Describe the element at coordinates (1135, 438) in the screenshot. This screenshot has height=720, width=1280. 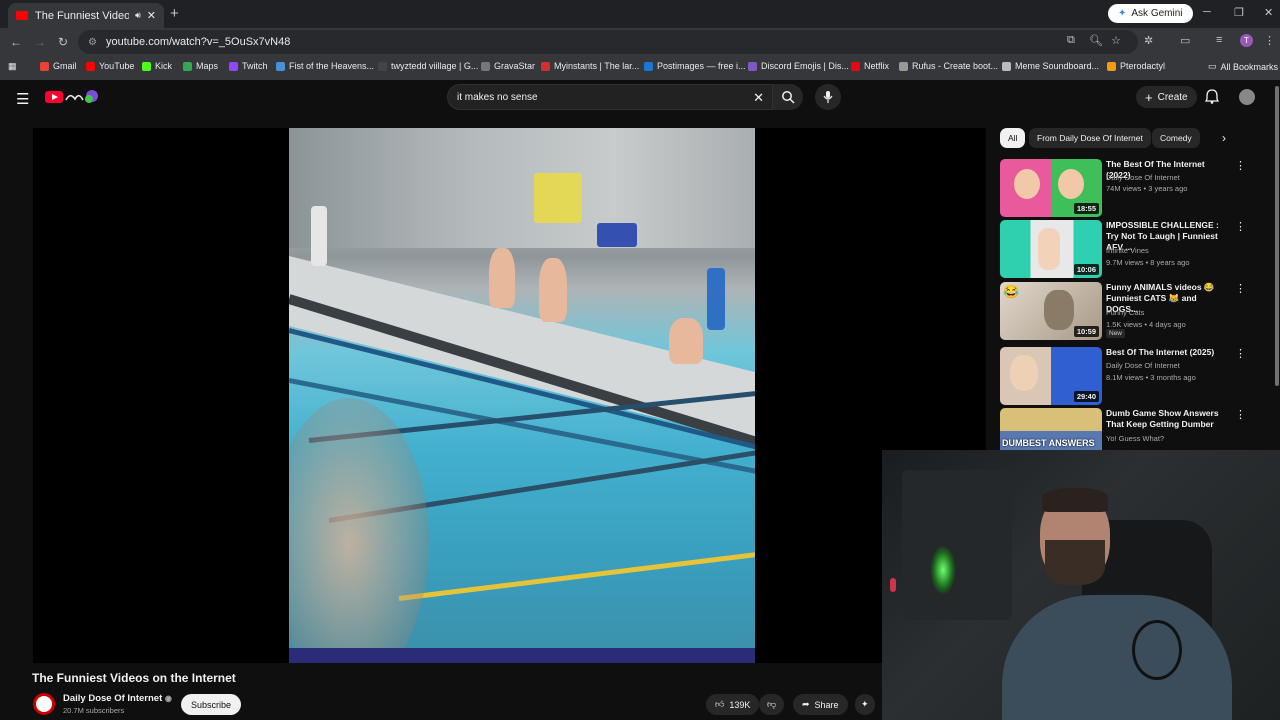
I see `channel-name: Yo! Guess What?` at that location.